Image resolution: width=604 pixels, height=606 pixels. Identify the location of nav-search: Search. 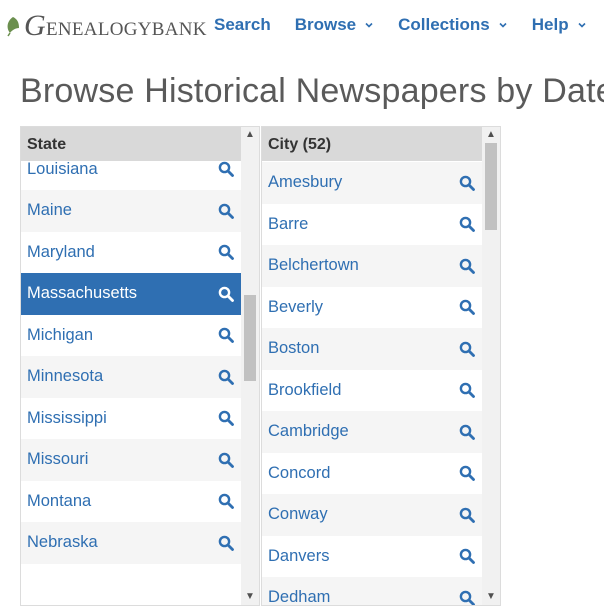
(242, 25).